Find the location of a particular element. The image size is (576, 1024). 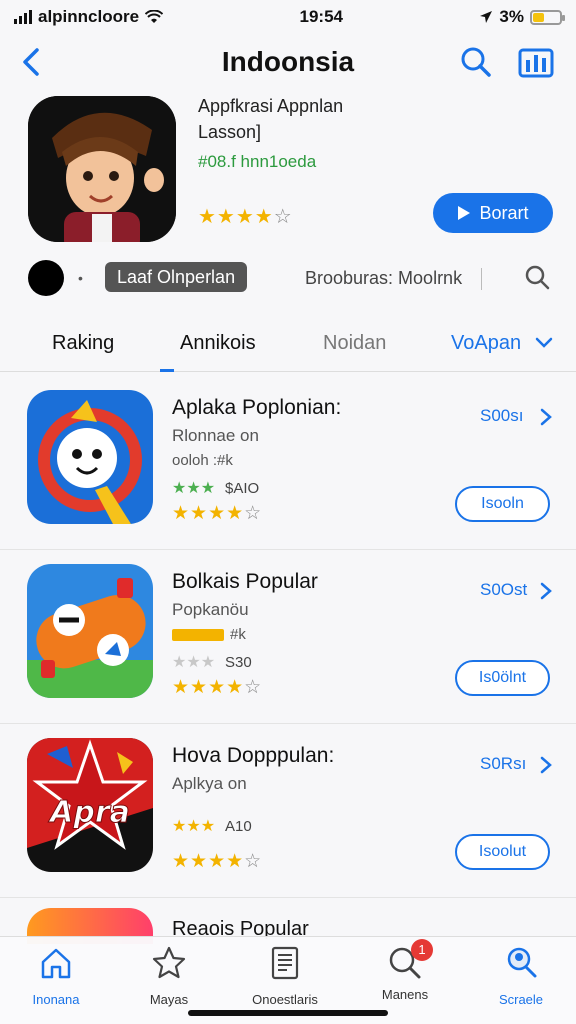

tab-bar-label: Mayas is located at coordinates (169, 999).